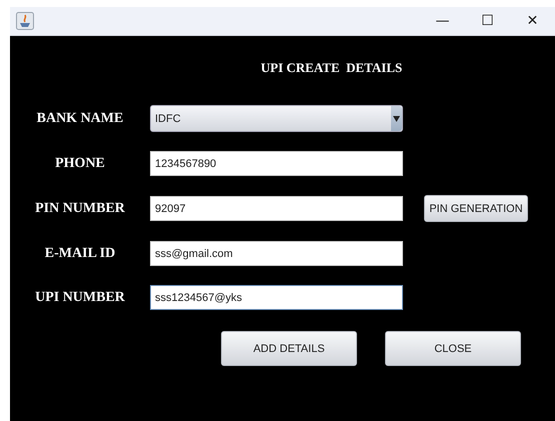 The height and width of the screenshot is (421, 555). Describe the element at coordinates (80, 298) in the screenshot. I see `field-label: UPI NUMBER` at that location.